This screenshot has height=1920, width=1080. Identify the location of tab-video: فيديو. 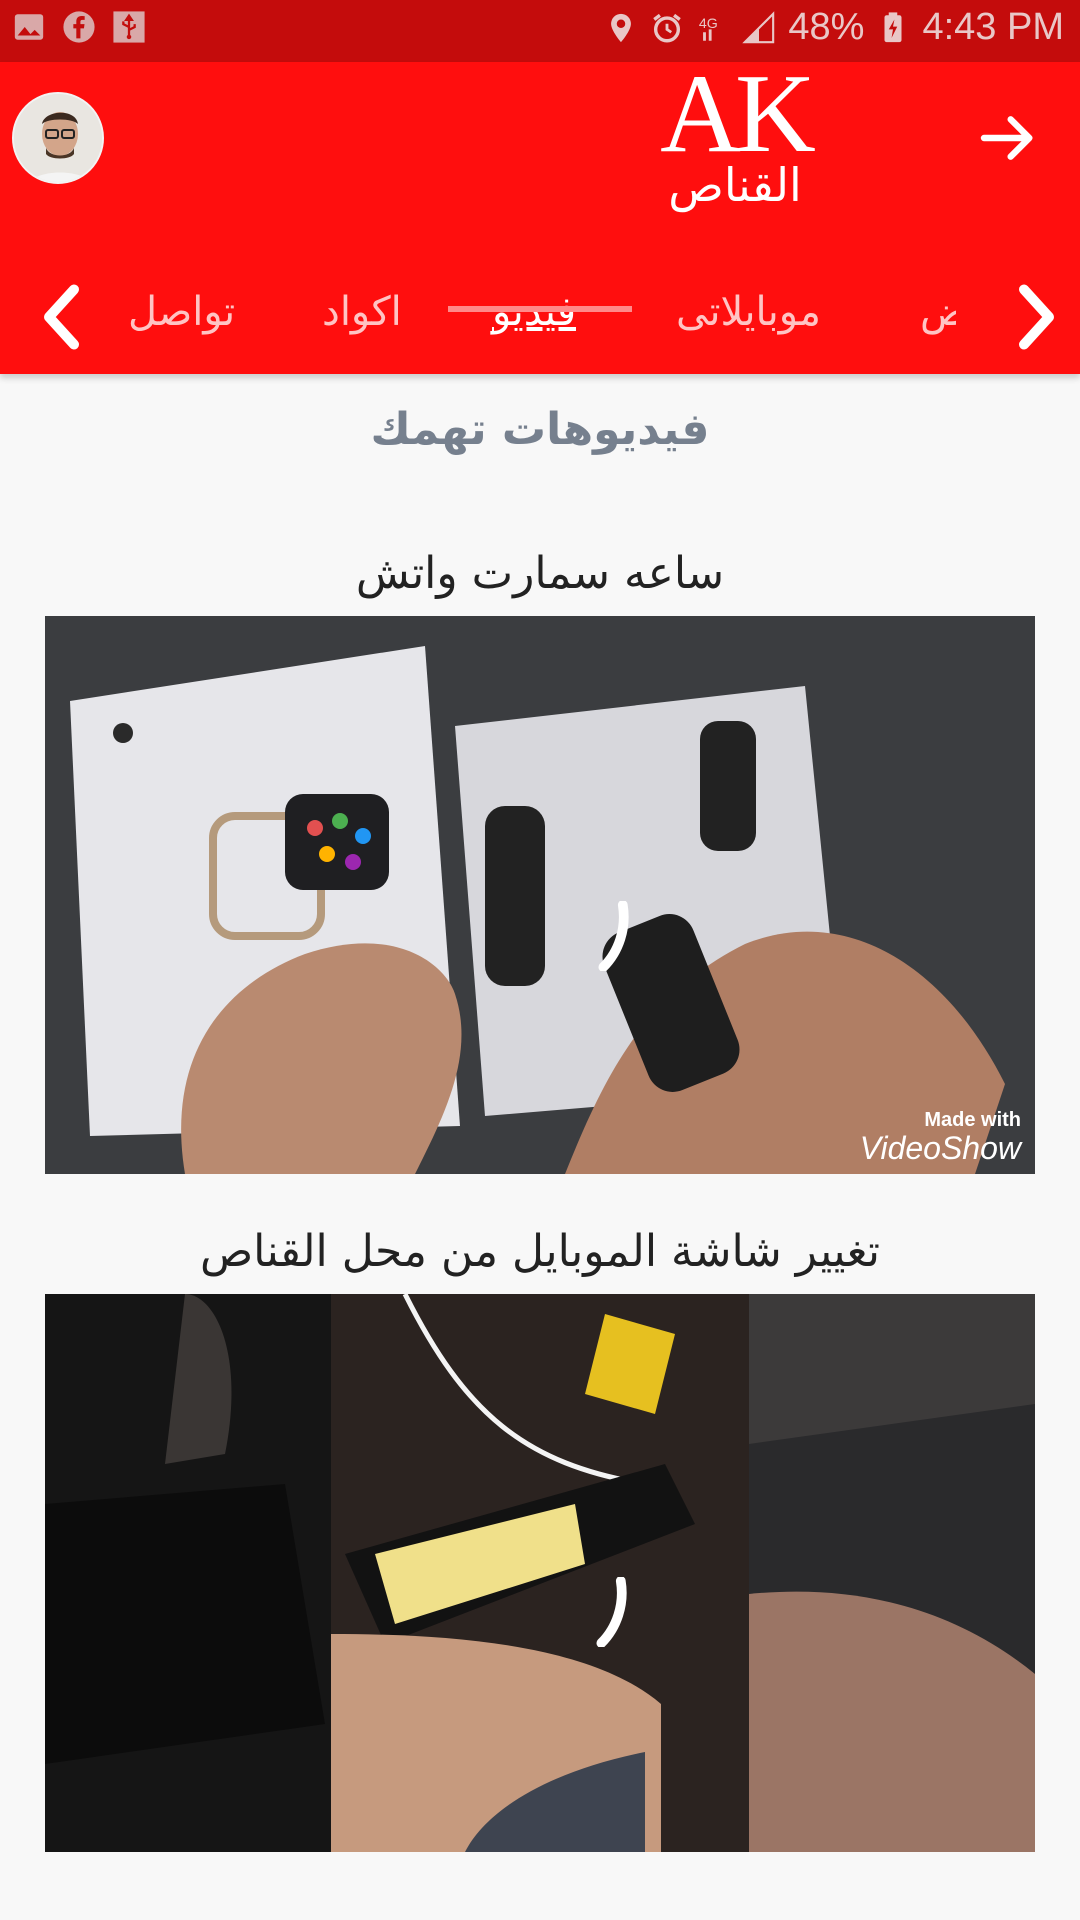
(534, 312).